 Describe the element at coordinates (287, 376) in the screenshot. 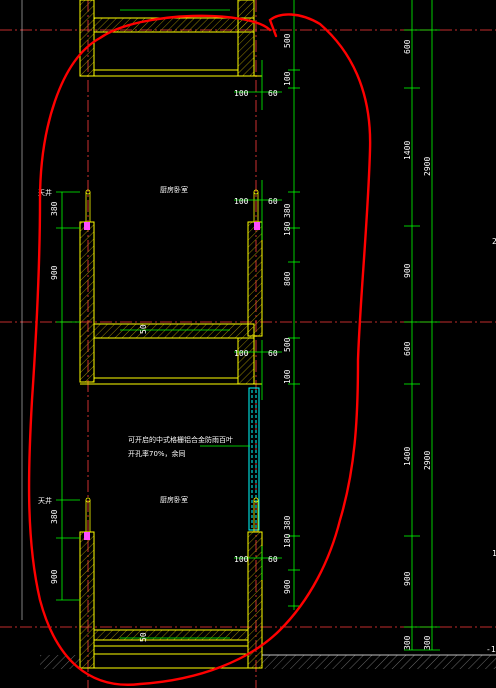

I see `dim-right-small-100-b: 100` at that location.